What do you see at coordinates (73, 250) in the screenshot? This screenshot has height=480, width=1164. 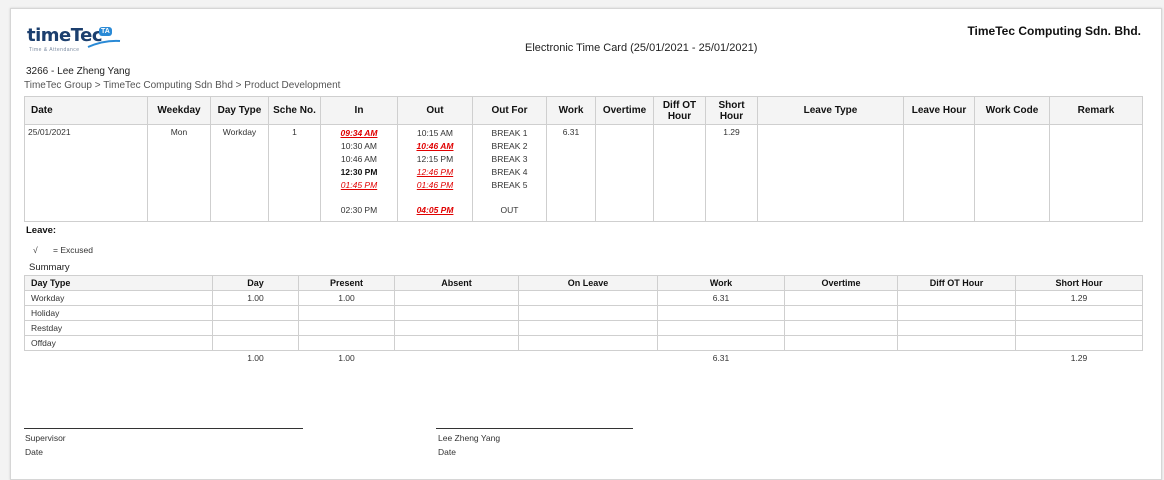 I see `legend-text: = Excused` at bounding box center [73, 250].